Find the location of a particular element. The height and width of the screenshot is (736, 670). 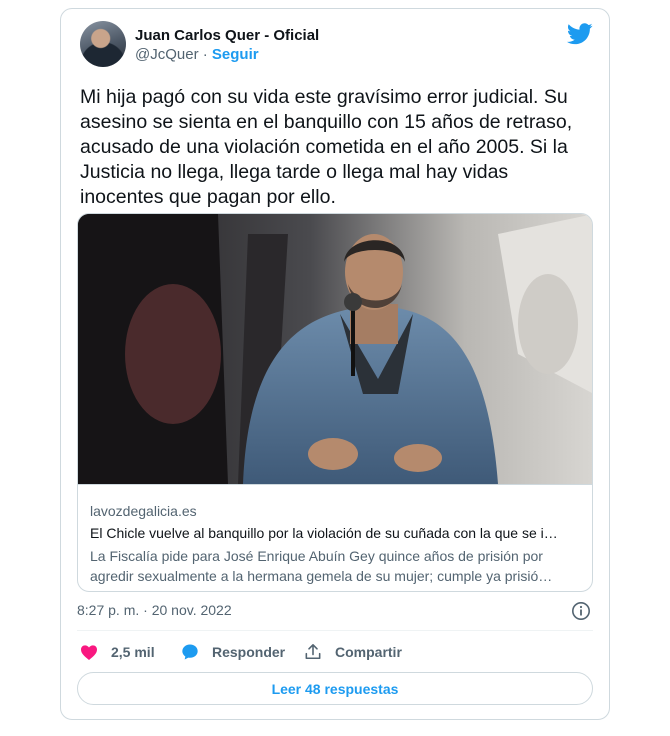

read-replies-button: Leer 48 respuestas is located at coordinates (335, 688).